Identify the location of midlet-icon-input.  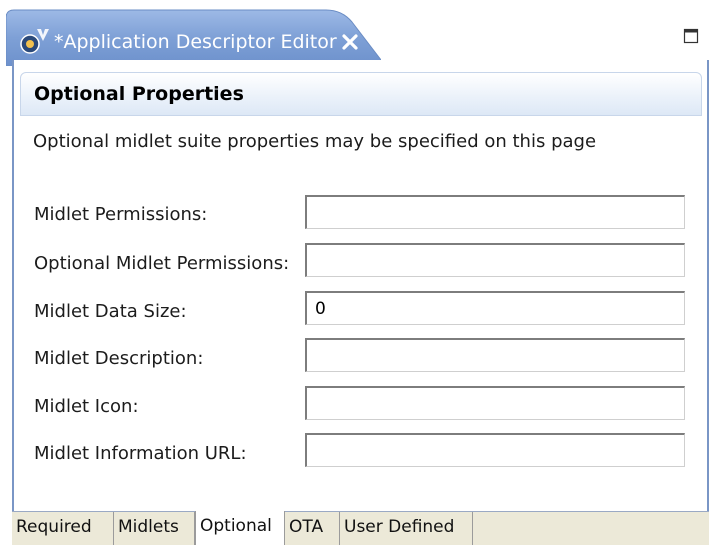
(495, 403).